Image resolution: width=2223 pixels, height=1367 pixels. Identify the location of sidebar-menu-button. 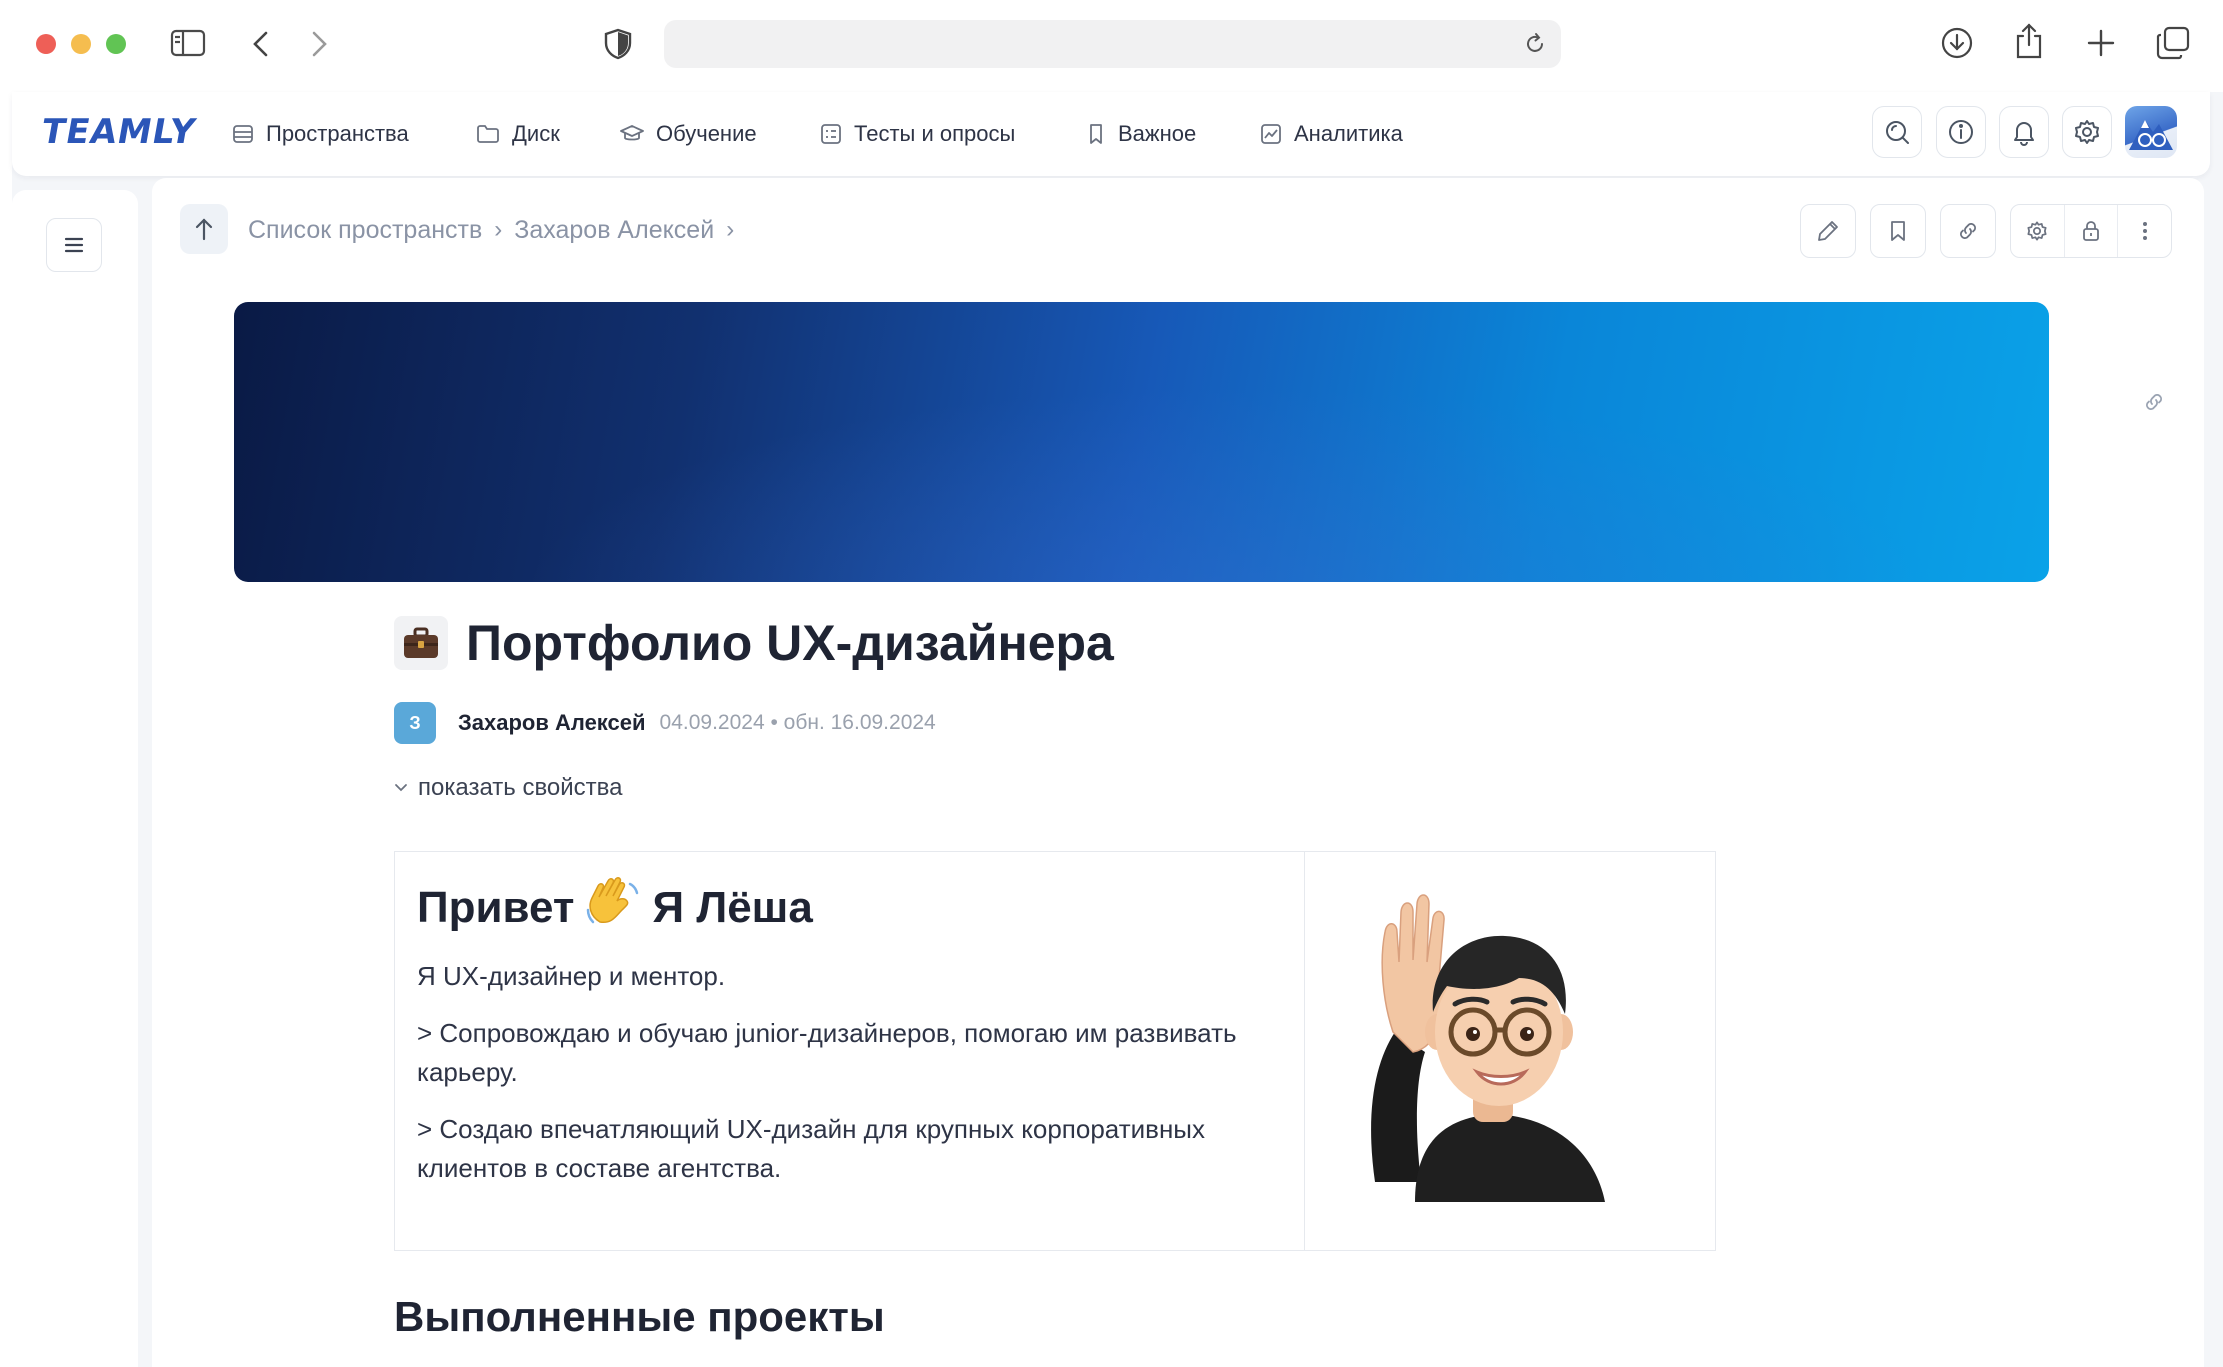
(74, 245).